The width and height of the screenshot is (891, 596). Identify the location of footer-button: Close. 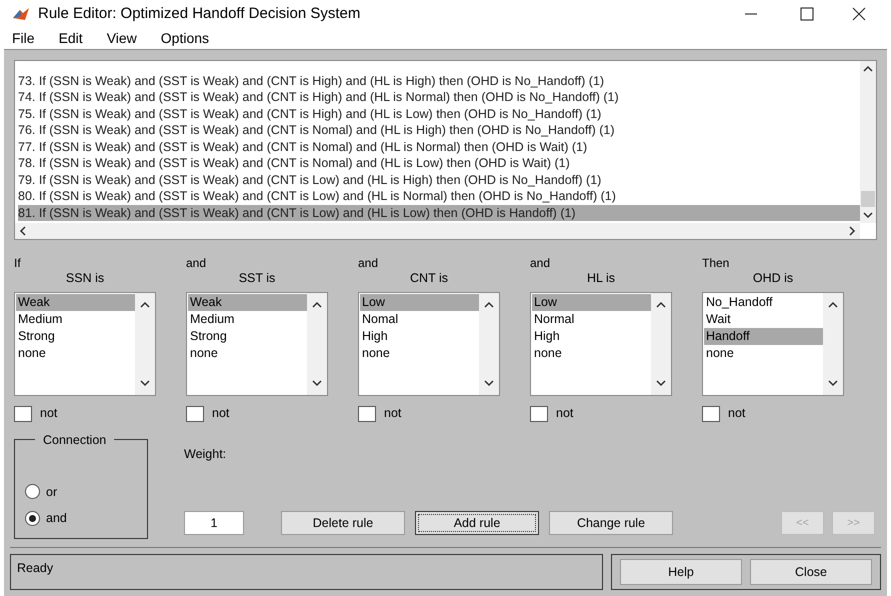
(811, 572).